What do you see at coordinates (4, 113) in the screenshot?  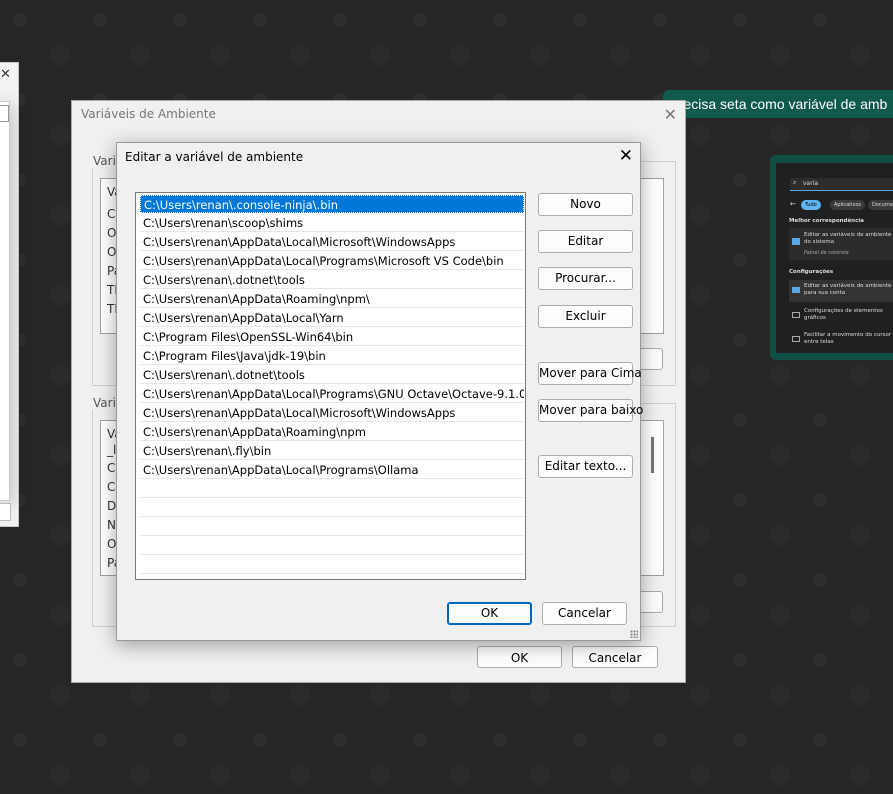 I see `background-field` at bounding box center [4, 113].